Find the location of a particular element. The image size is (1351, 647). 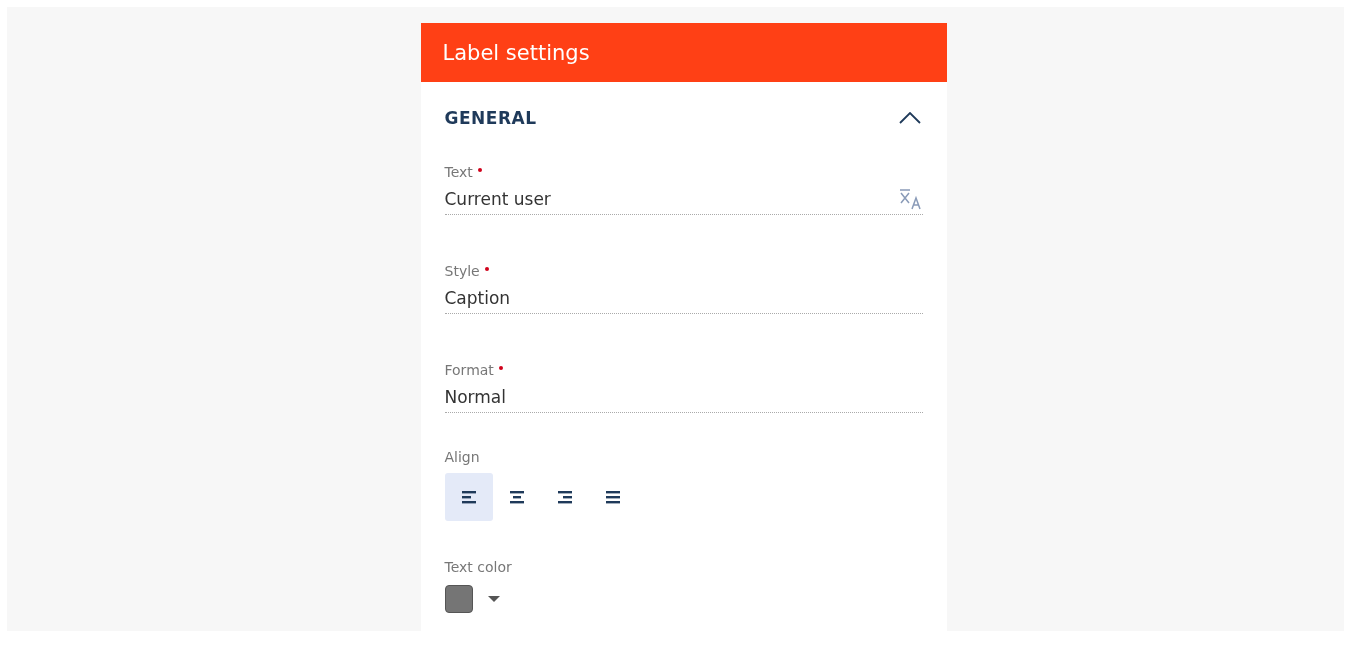

form-field: Style Caption is located at coordinates (683, 283).